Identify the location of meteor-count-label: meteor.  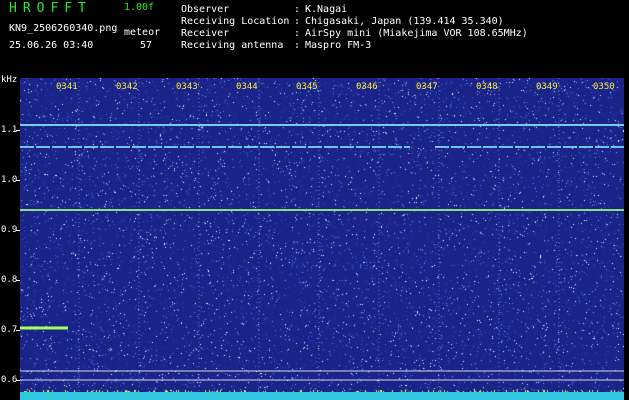
(142, 32).